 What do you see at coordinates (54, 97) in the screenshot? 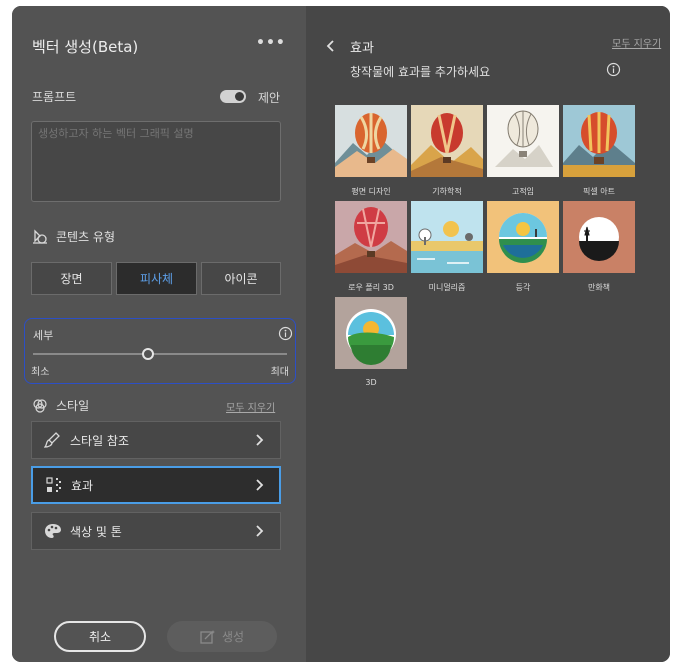
I see `prompt-label: 프롬프트` at bounding box center [54, 97].